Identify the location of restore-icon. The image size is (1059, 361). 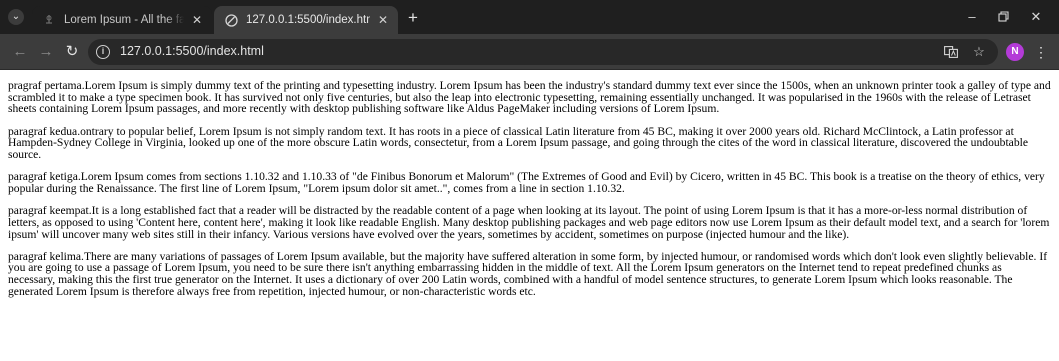
(1003, 17).